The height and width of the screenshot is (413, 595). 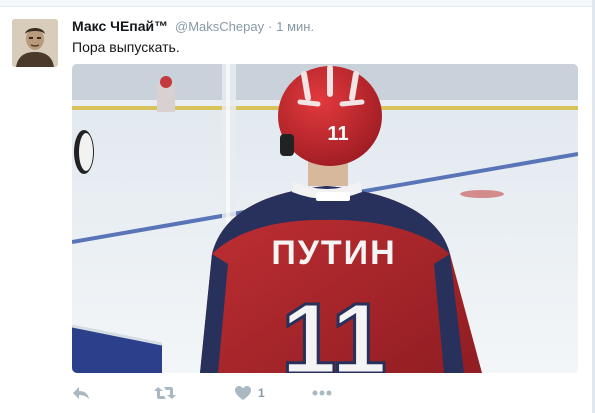 I want to click on helmet-number: 11, so click(x=337, y=134).